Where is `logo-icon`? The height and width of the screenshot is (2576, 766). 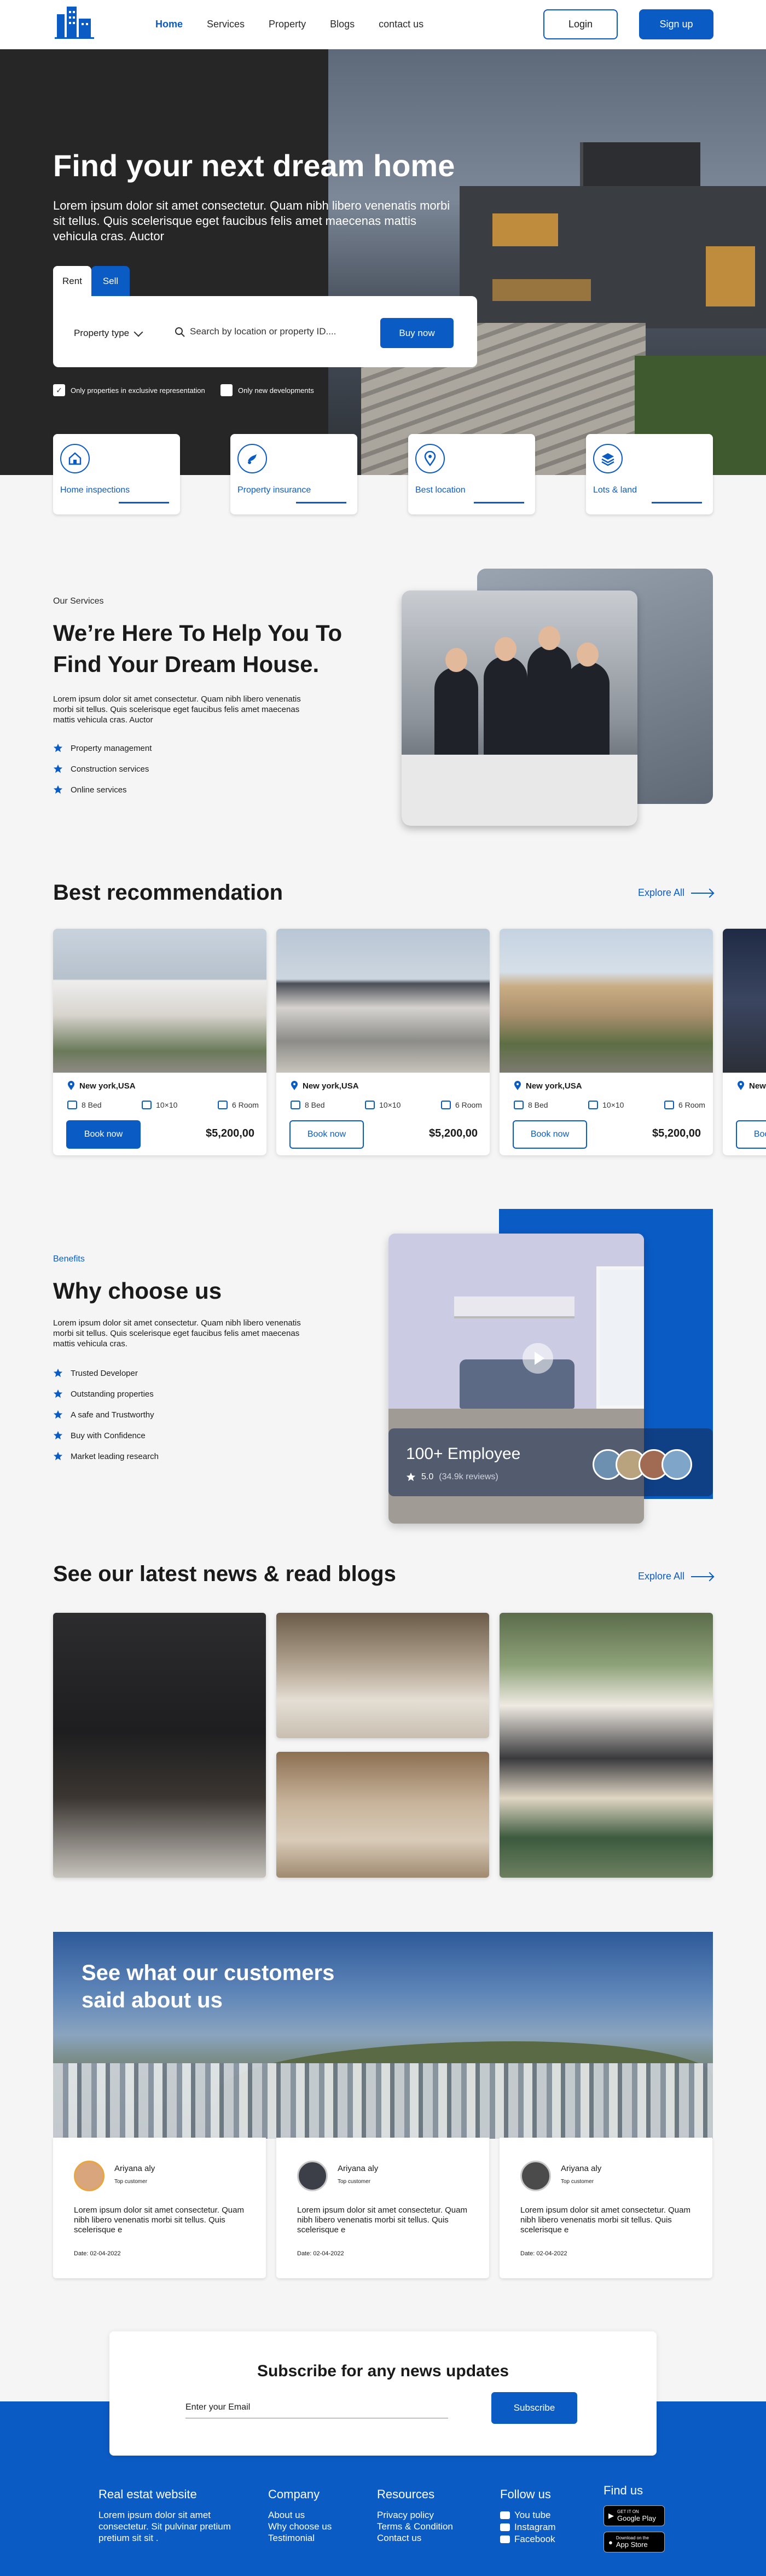 logo-icon is located at coordinates (74, 22).